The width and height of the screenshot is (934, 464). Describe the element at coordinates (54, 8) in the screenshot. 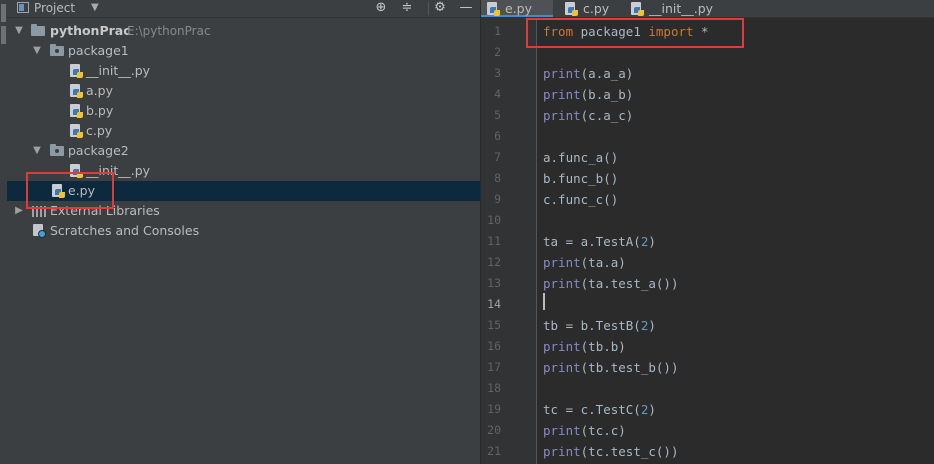

I see `project-panel-title: Project` at that location.